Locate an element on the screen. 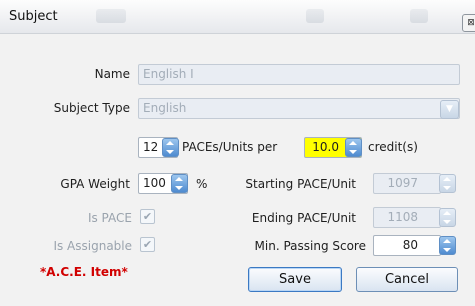 This screenshot has height=306, width=475. paces-count-spinner is located at coordinates (170, 147).